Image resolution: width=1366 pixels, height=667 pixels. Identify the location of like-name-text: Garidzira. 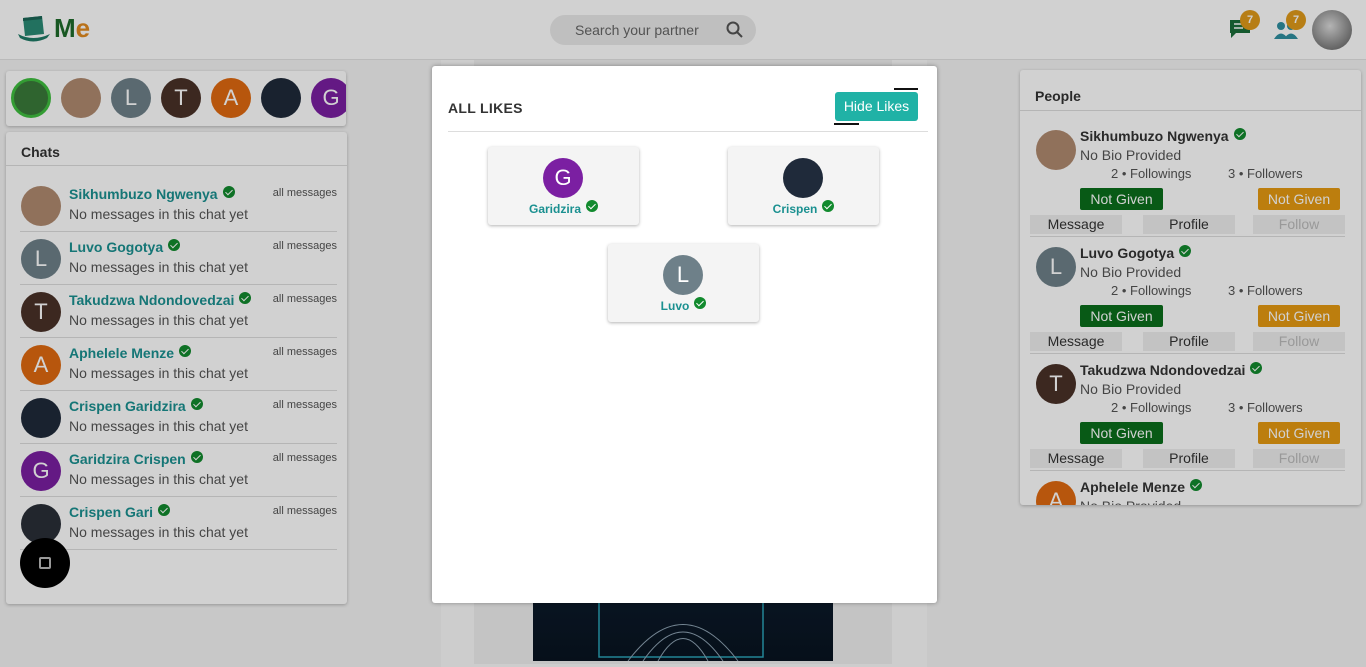
(555, 209).